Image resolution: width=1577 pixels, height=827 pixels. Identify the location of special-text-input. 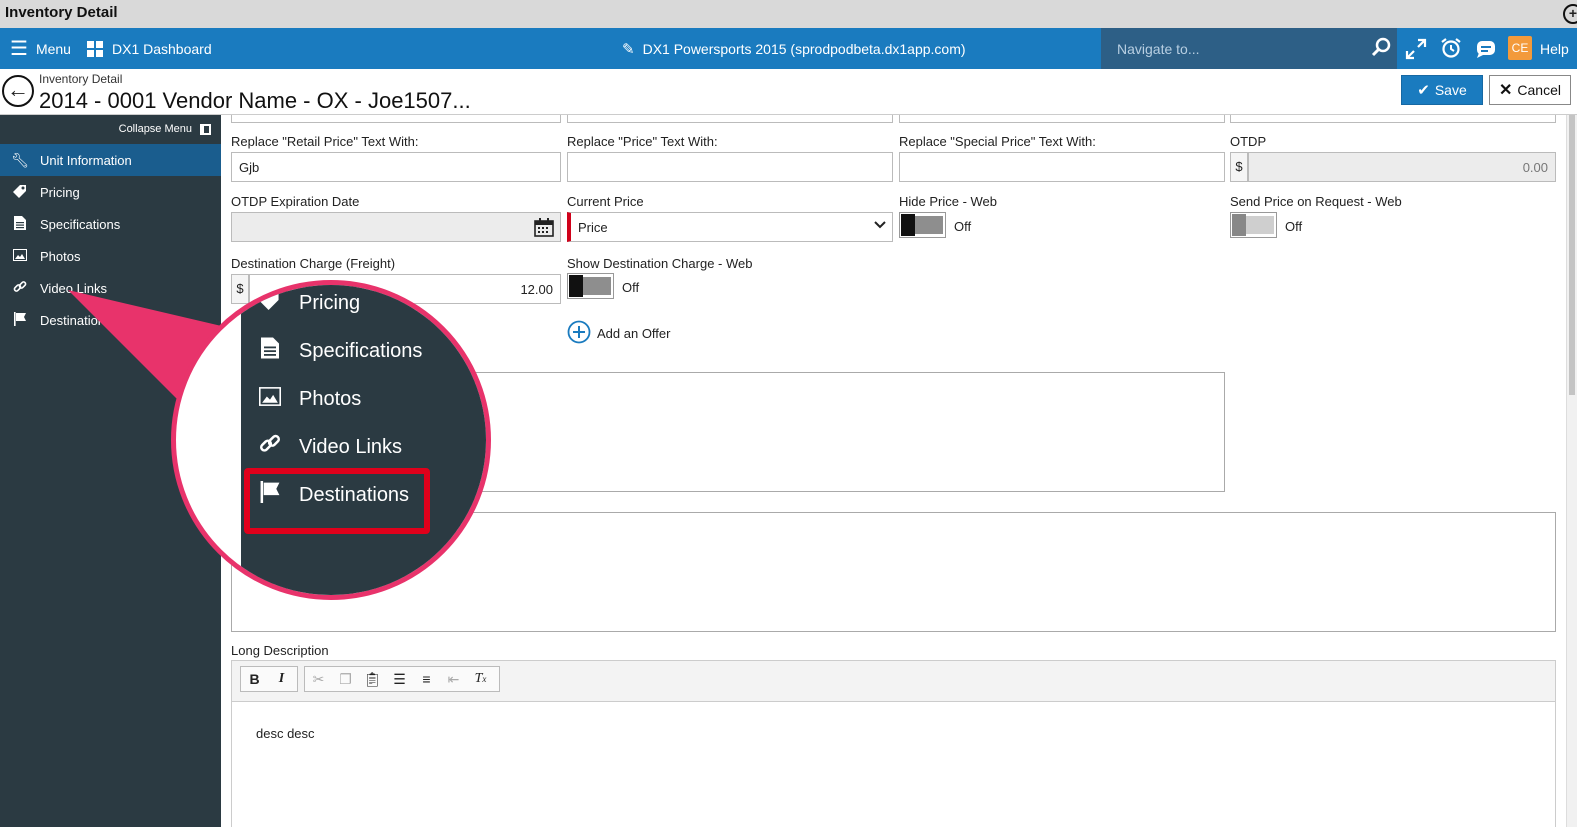
(1062, 167).